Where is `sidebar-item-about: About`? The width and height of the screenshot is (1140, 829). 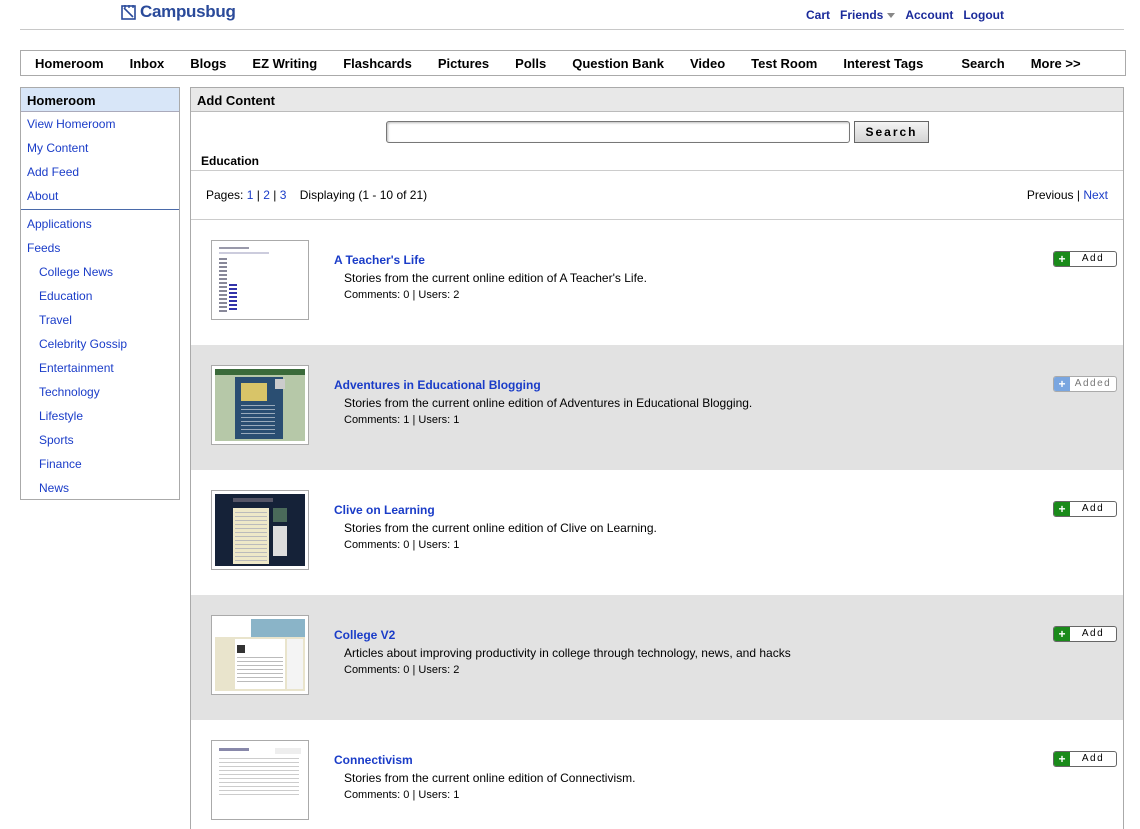
sidebar-item-about: About is located at coordinates (100, 196).